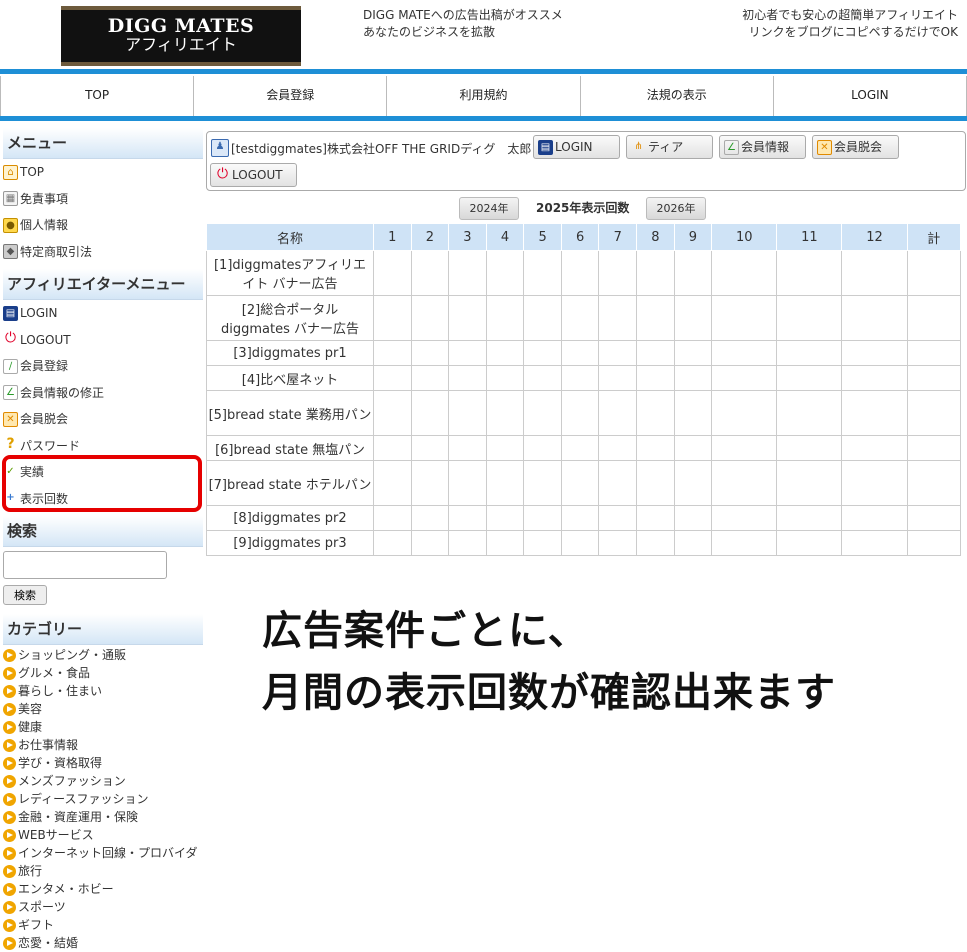  I want to click on user-info-button: ∠ 会員情報, so click(762, 147).